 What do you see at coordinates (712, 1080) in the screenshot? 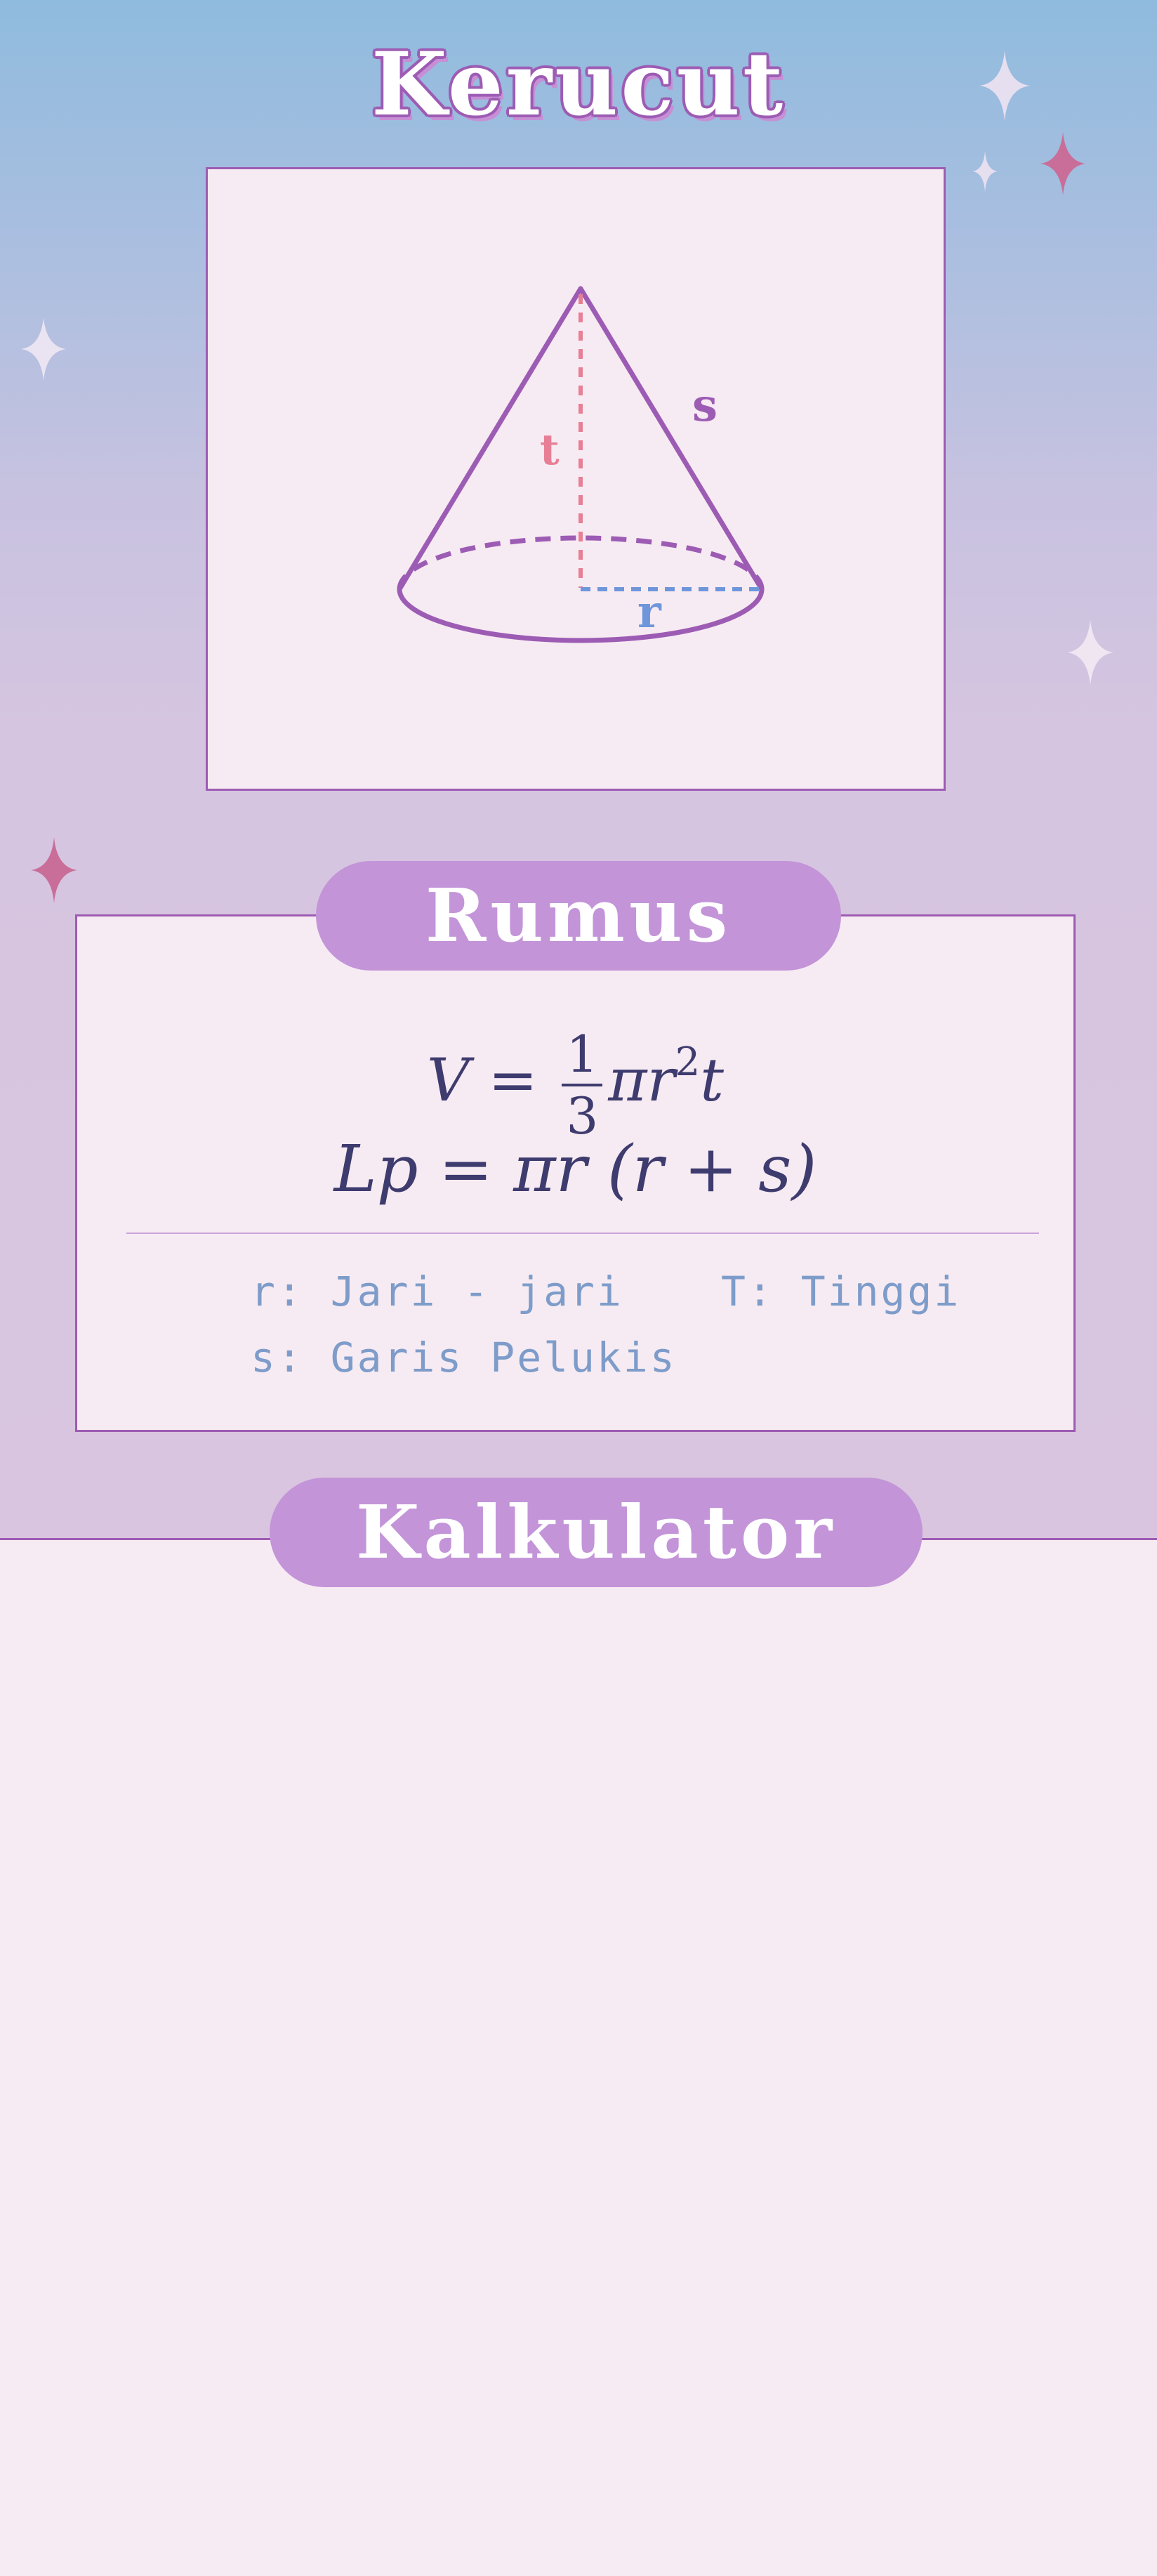
I see `volume-tail: t` at bounding box center [712, 1080].